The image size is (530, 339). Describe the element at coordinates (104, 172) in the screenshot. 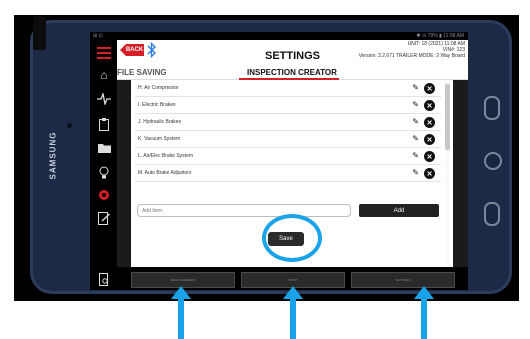

I see `lightbulb-icon` at that location.